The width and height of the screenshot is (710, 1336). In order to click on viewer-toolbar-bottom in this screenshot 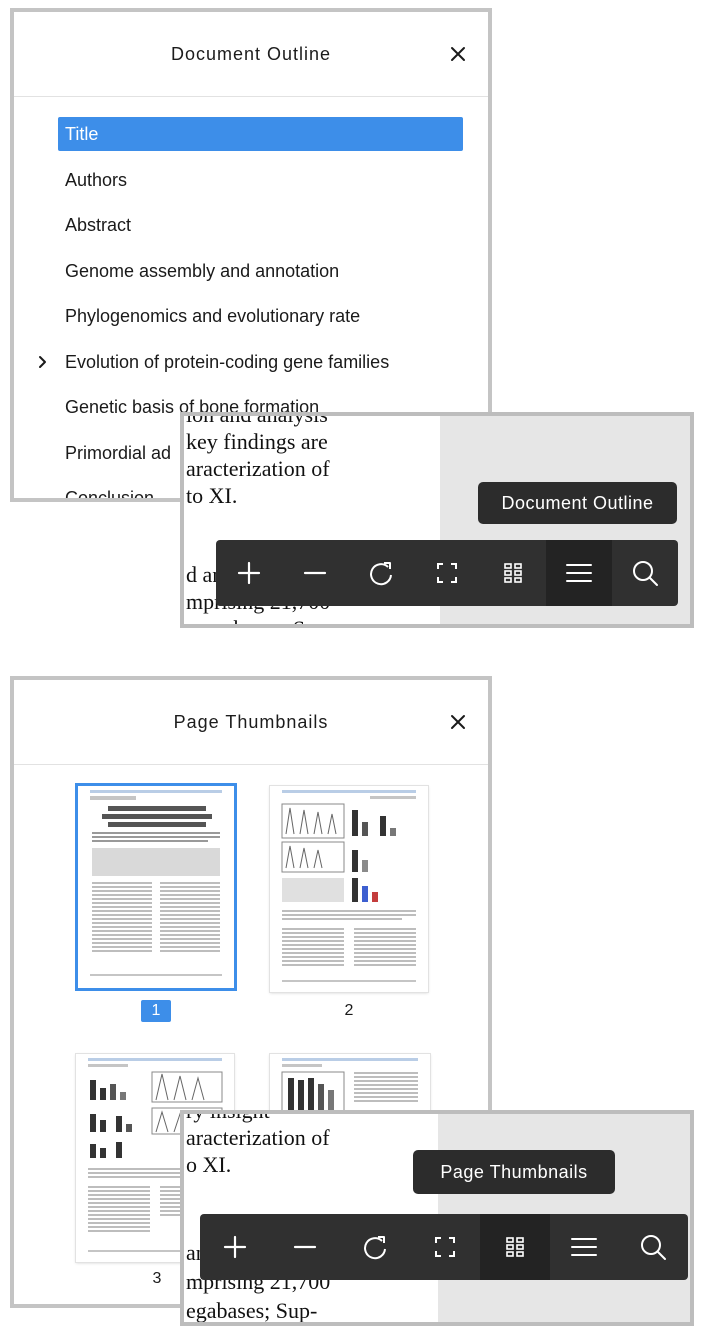, I will do `click(444, 1247)`.